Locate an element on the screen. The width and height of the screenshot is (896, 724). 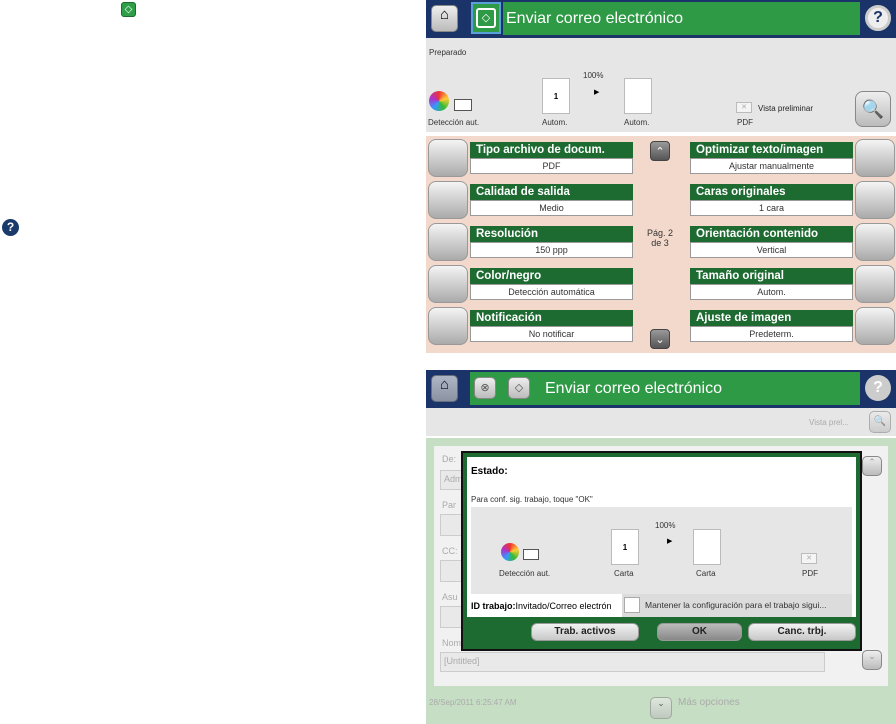
option-value: Ajustar manualmente is located at coordinates (771, 166).